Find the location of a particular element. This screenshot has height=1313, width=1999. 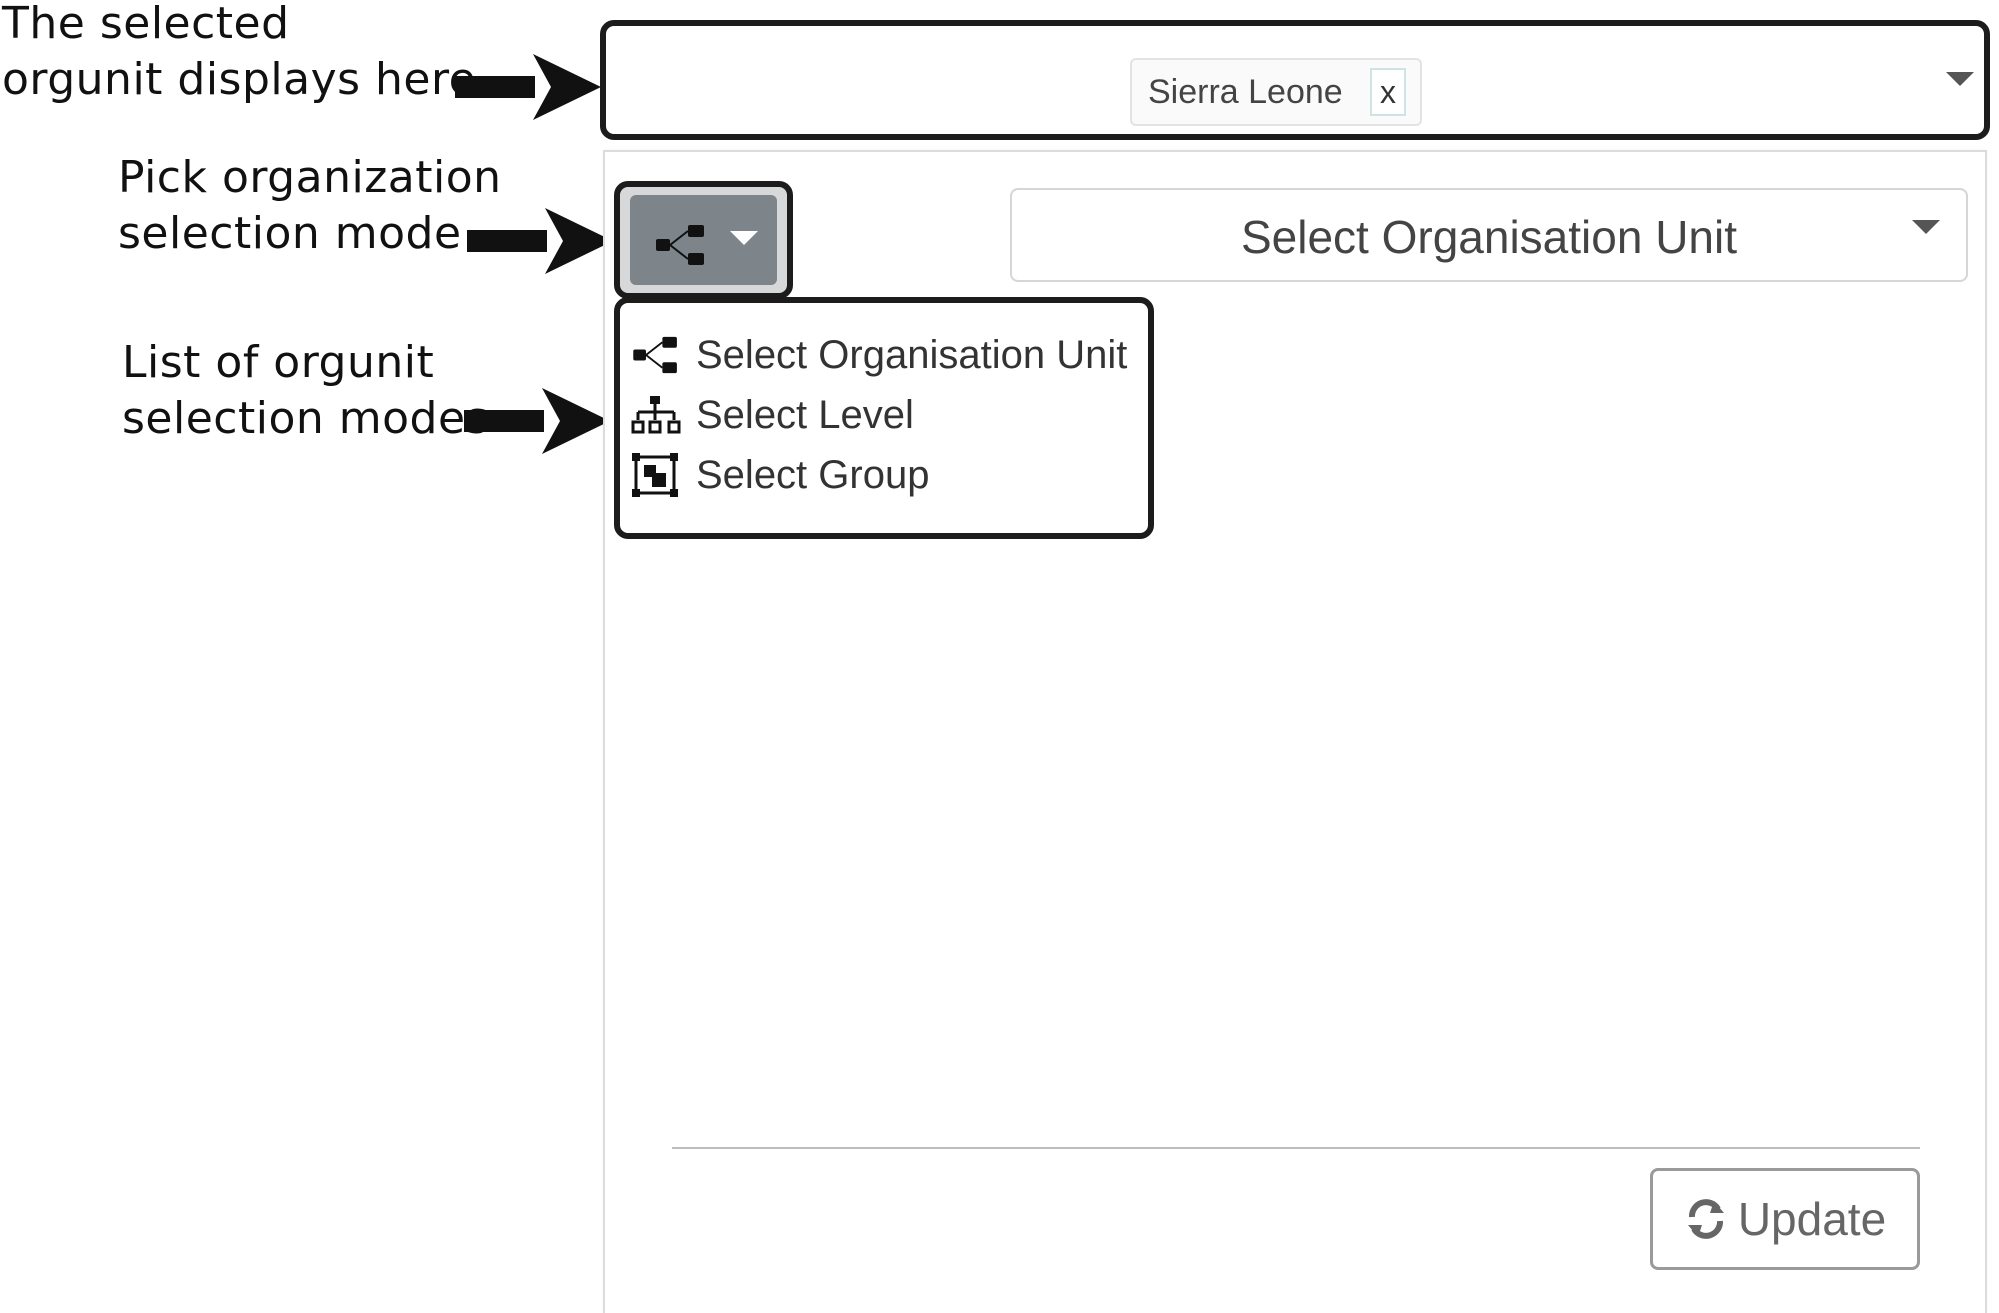

level-hierarchy-icon is located at coordinates (656, 415).